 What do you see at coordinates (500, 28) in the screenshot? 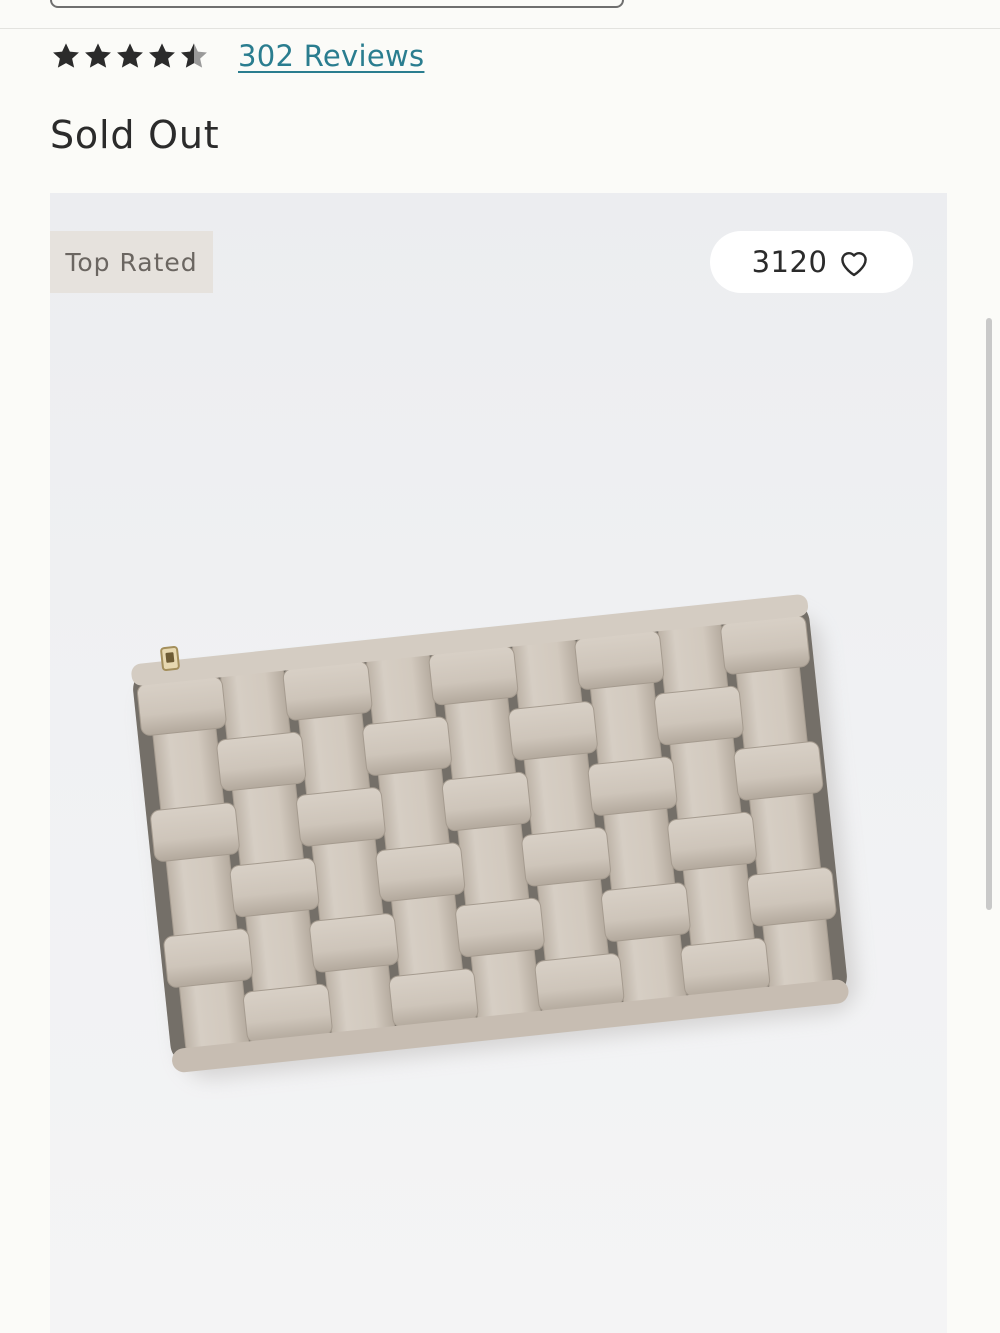
I see `divider` at bounding box center [500, 28].